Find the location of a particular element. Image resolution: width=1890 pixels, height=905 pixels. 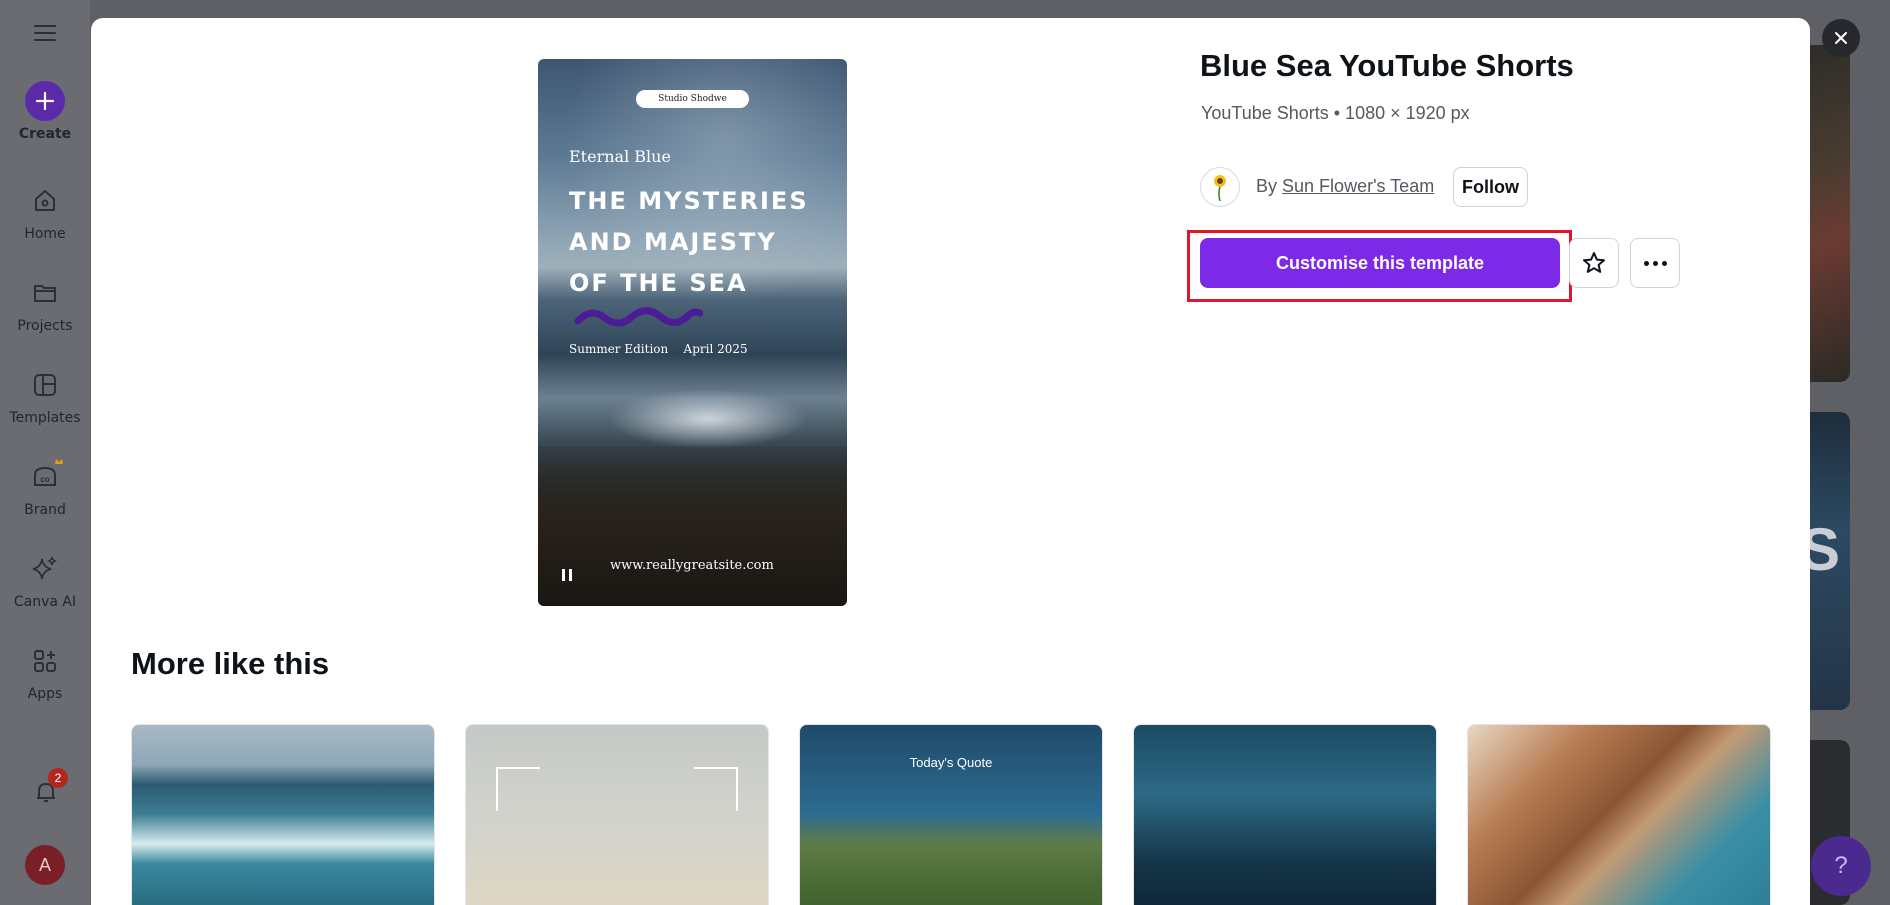

templates-icon is located at coordinates (45, 385).